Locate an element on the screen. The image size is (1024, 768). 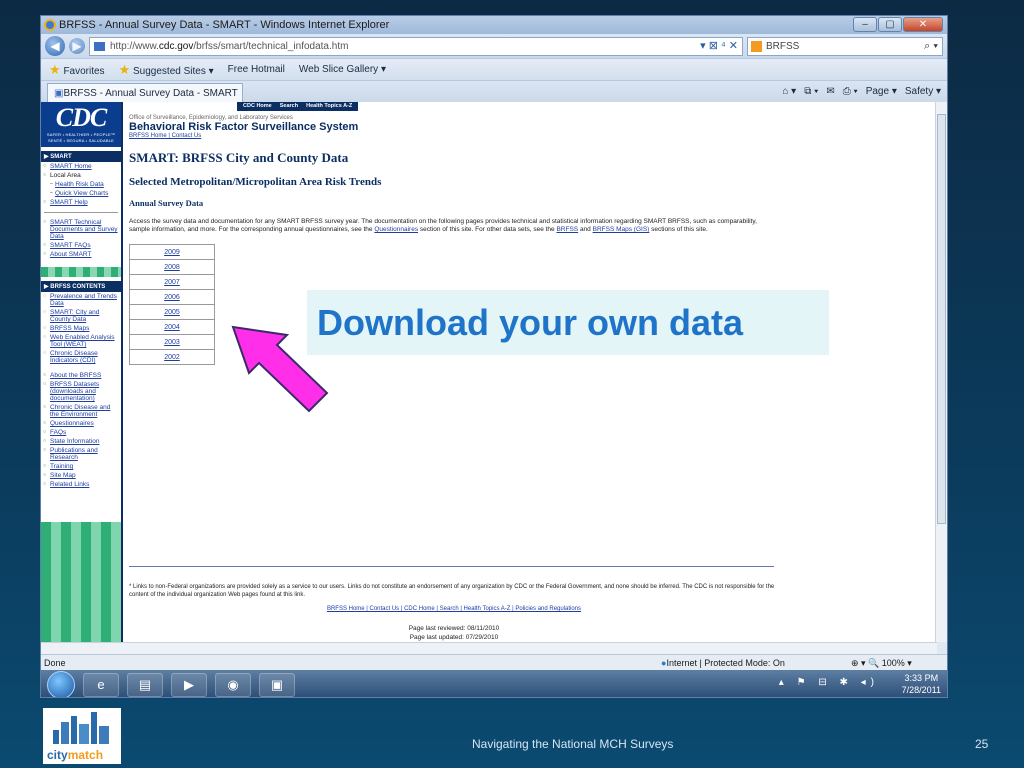
brfss-nav-item: Publications and Research is located at coordinates (81, 454).